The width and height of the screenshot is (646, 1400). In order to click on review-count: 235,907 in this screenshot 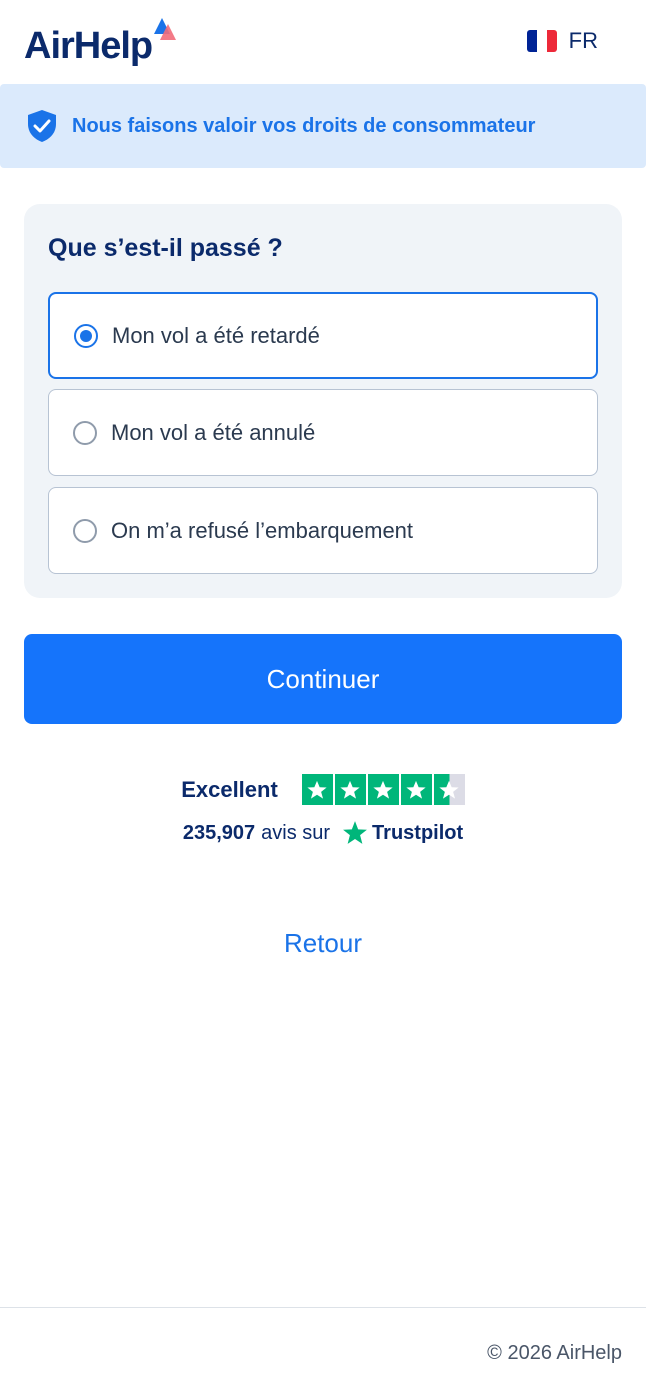, I will do `click(219, 832)`.